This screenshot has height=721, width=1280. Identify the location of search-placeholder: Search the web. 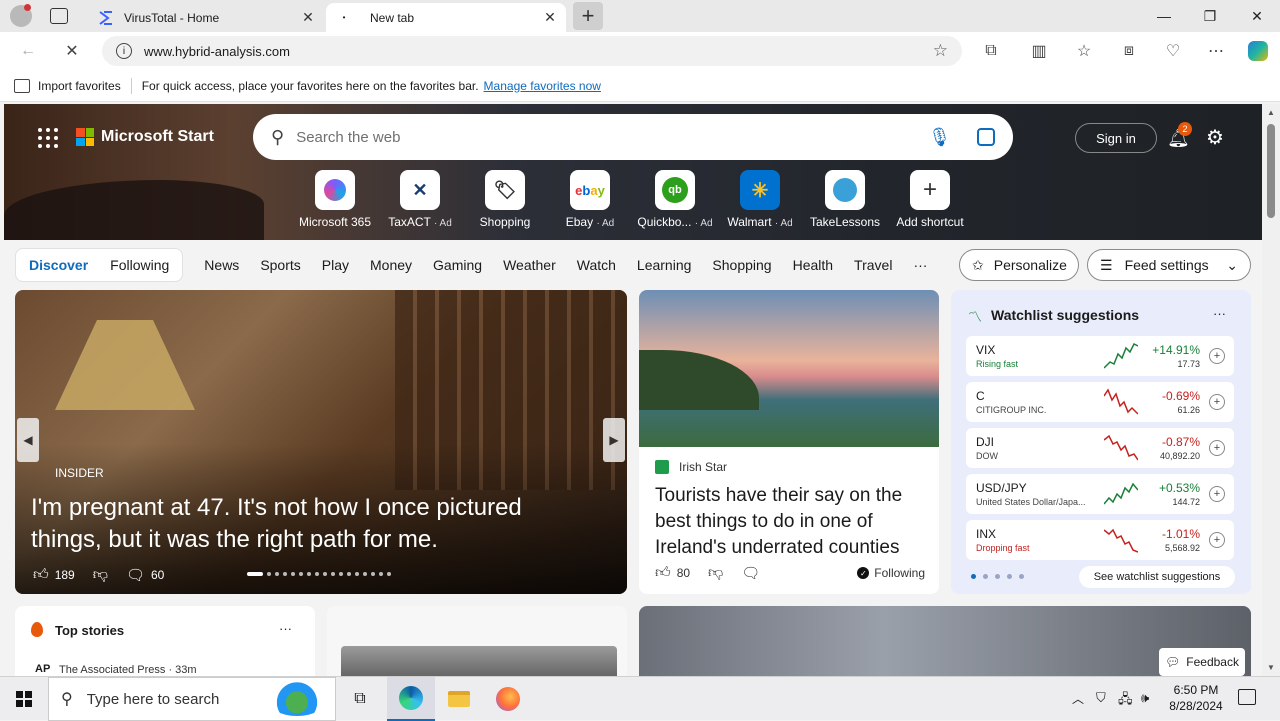
(612, 137).